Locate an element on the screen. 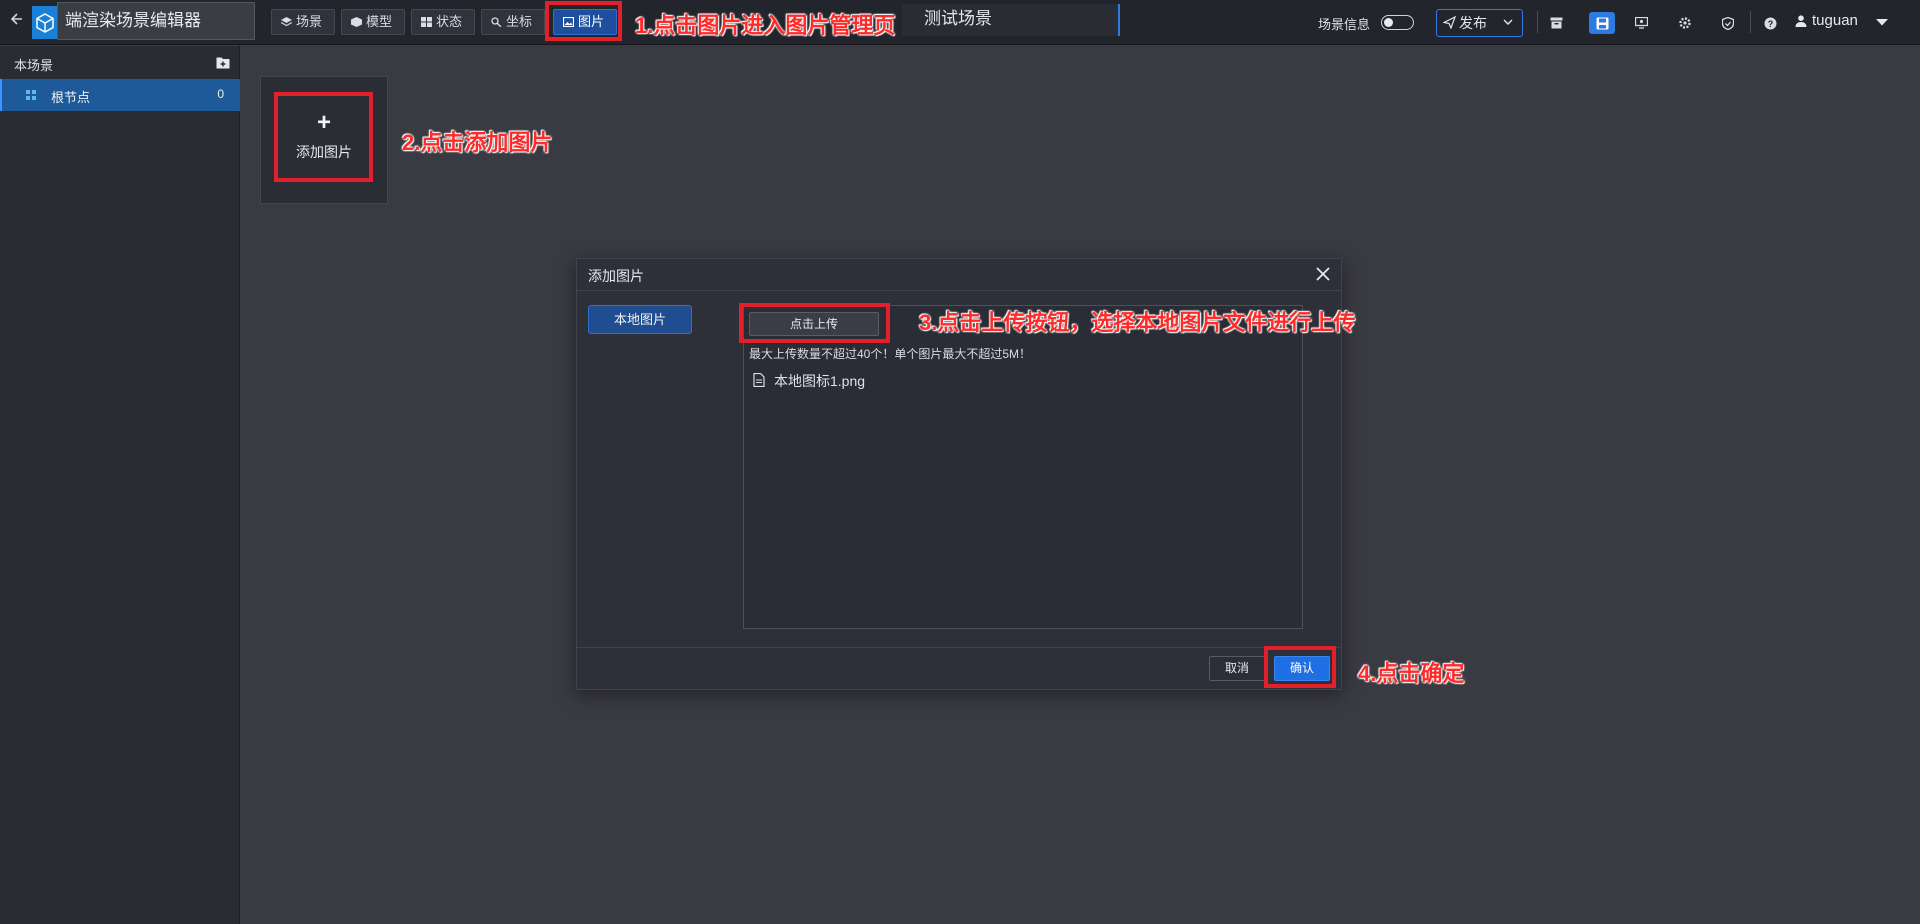 The width and height of the screenshot is (1920, 924). annotation-step3: 3.点击上传按钮，选择本地图片文件进行上传 is located at coordinates (1137, 322).